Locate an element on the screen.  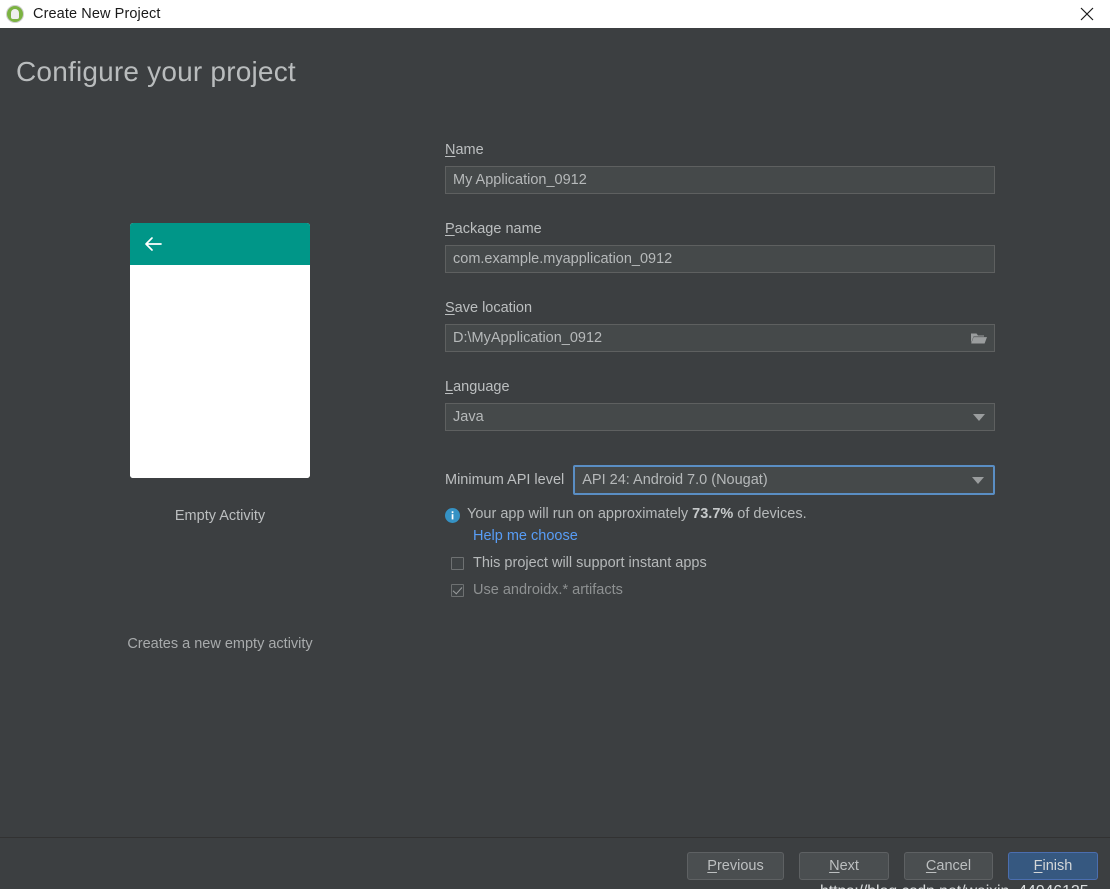
androidx-checkbox is located at coordinates (457, 590).